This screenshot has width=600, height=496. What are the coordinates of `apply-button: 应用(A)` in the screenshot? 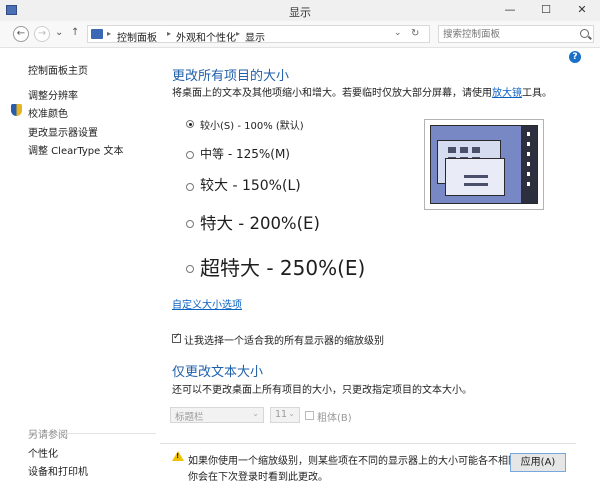 It's located at (538, 462).